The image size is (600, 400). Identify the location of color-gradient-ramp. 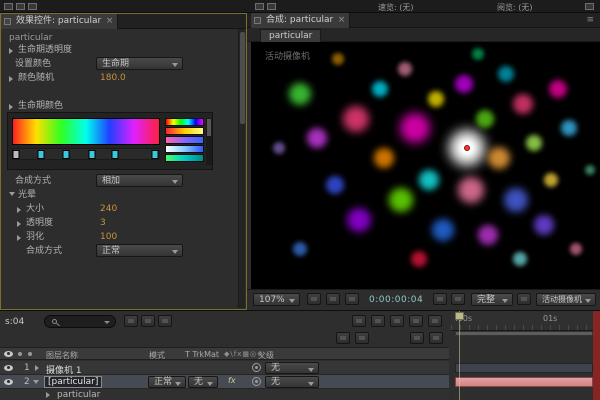
(86, 131).